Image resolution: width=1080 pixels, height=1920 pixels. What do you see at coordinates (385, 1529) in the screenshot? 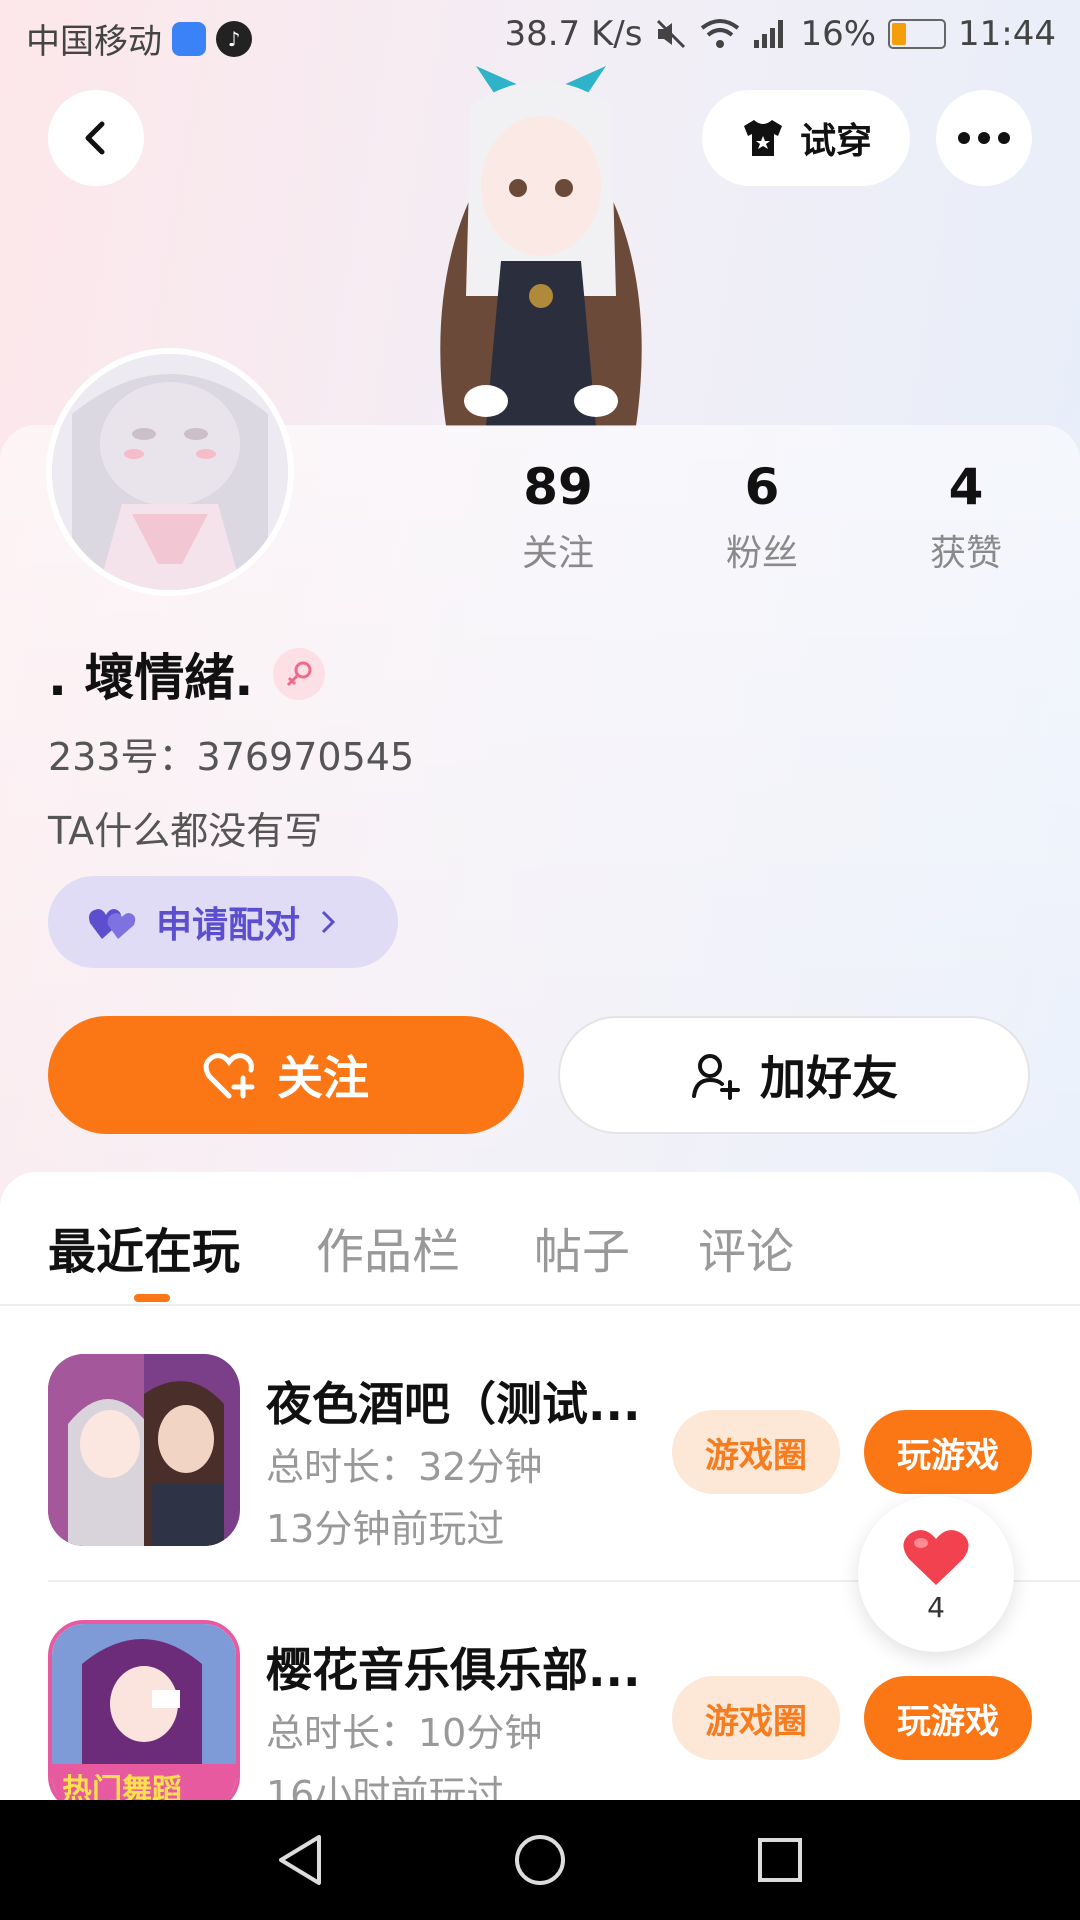
I see `game-last-played: 13分钟前玩过` at bounding box center [385, 1529].